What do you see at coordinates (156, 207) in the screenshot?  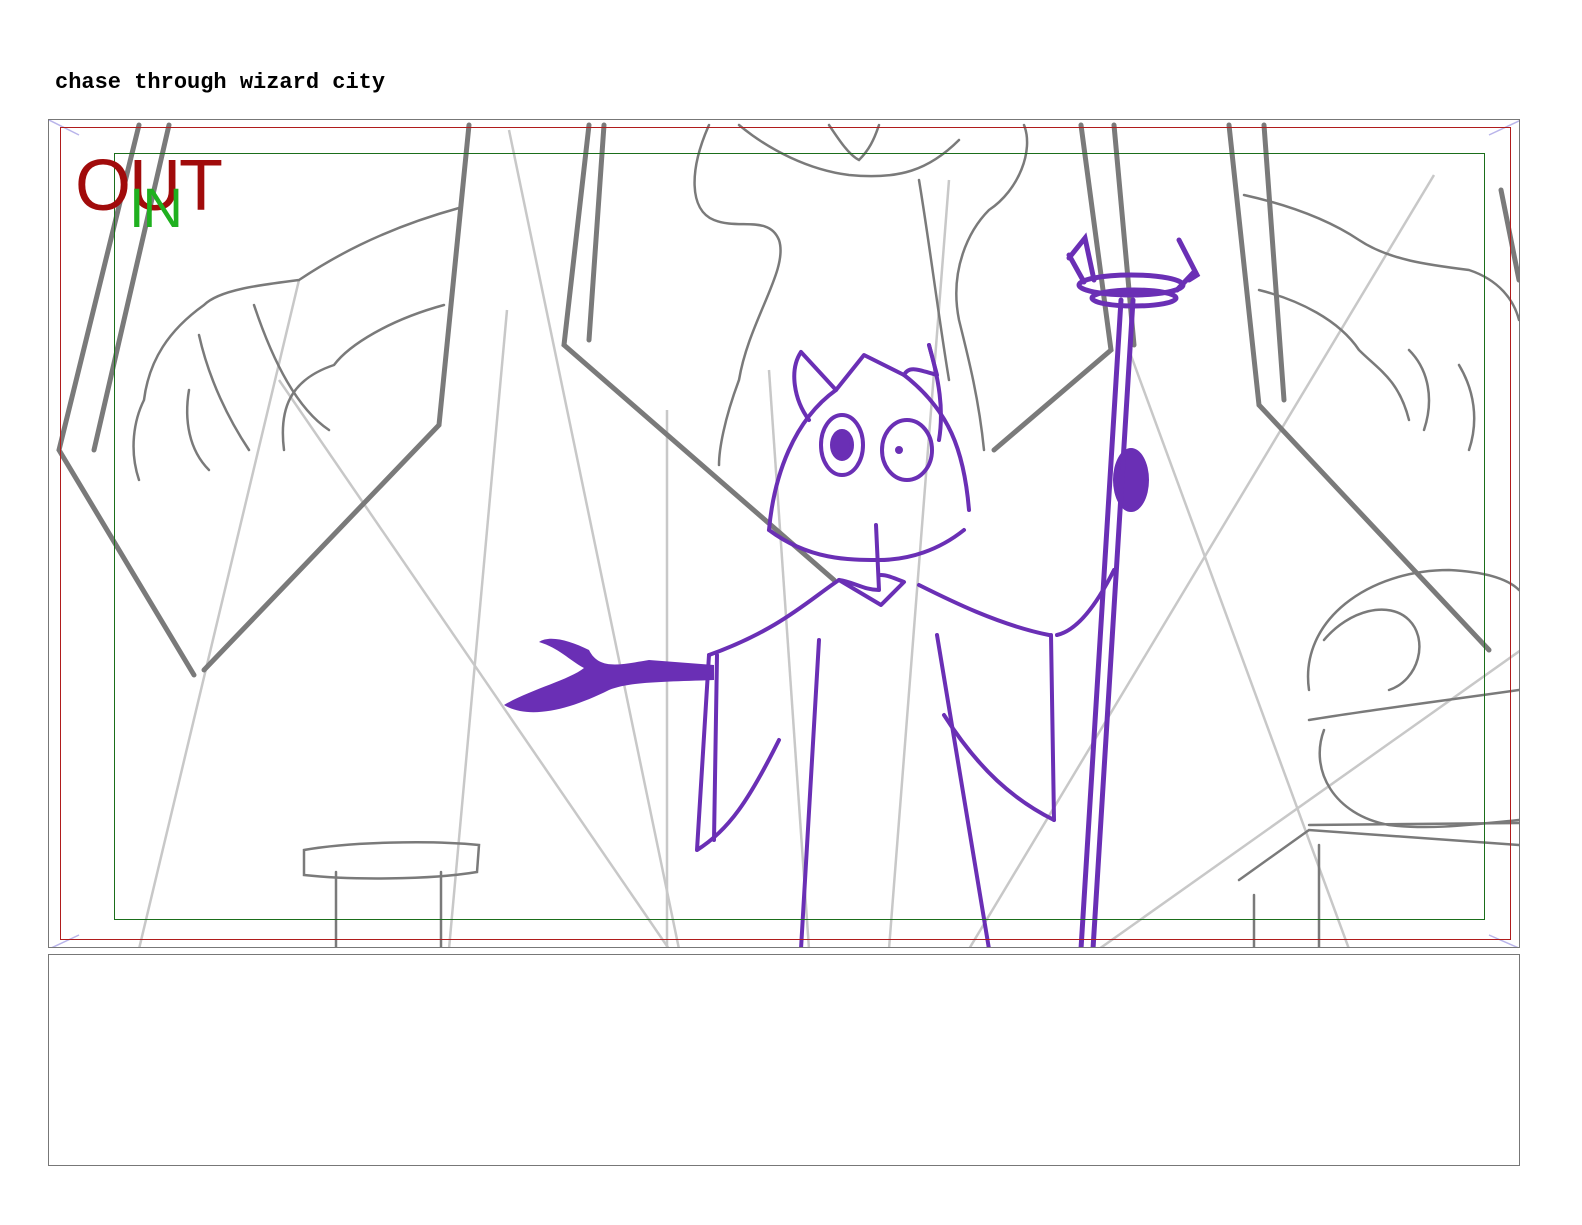 I see `frame-in-label: IN` at bounding box center [156, 207].